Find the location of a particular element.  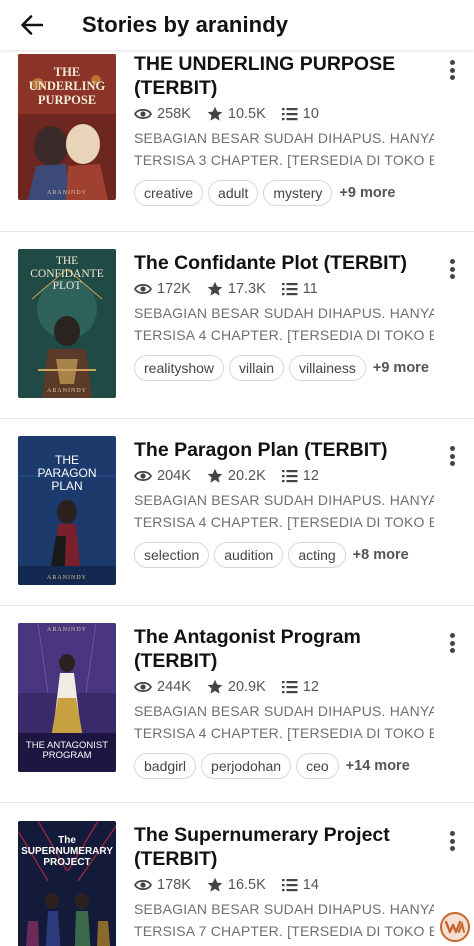

story-stats: 258K 10.5K 10 is located at coordinates (284, 114).